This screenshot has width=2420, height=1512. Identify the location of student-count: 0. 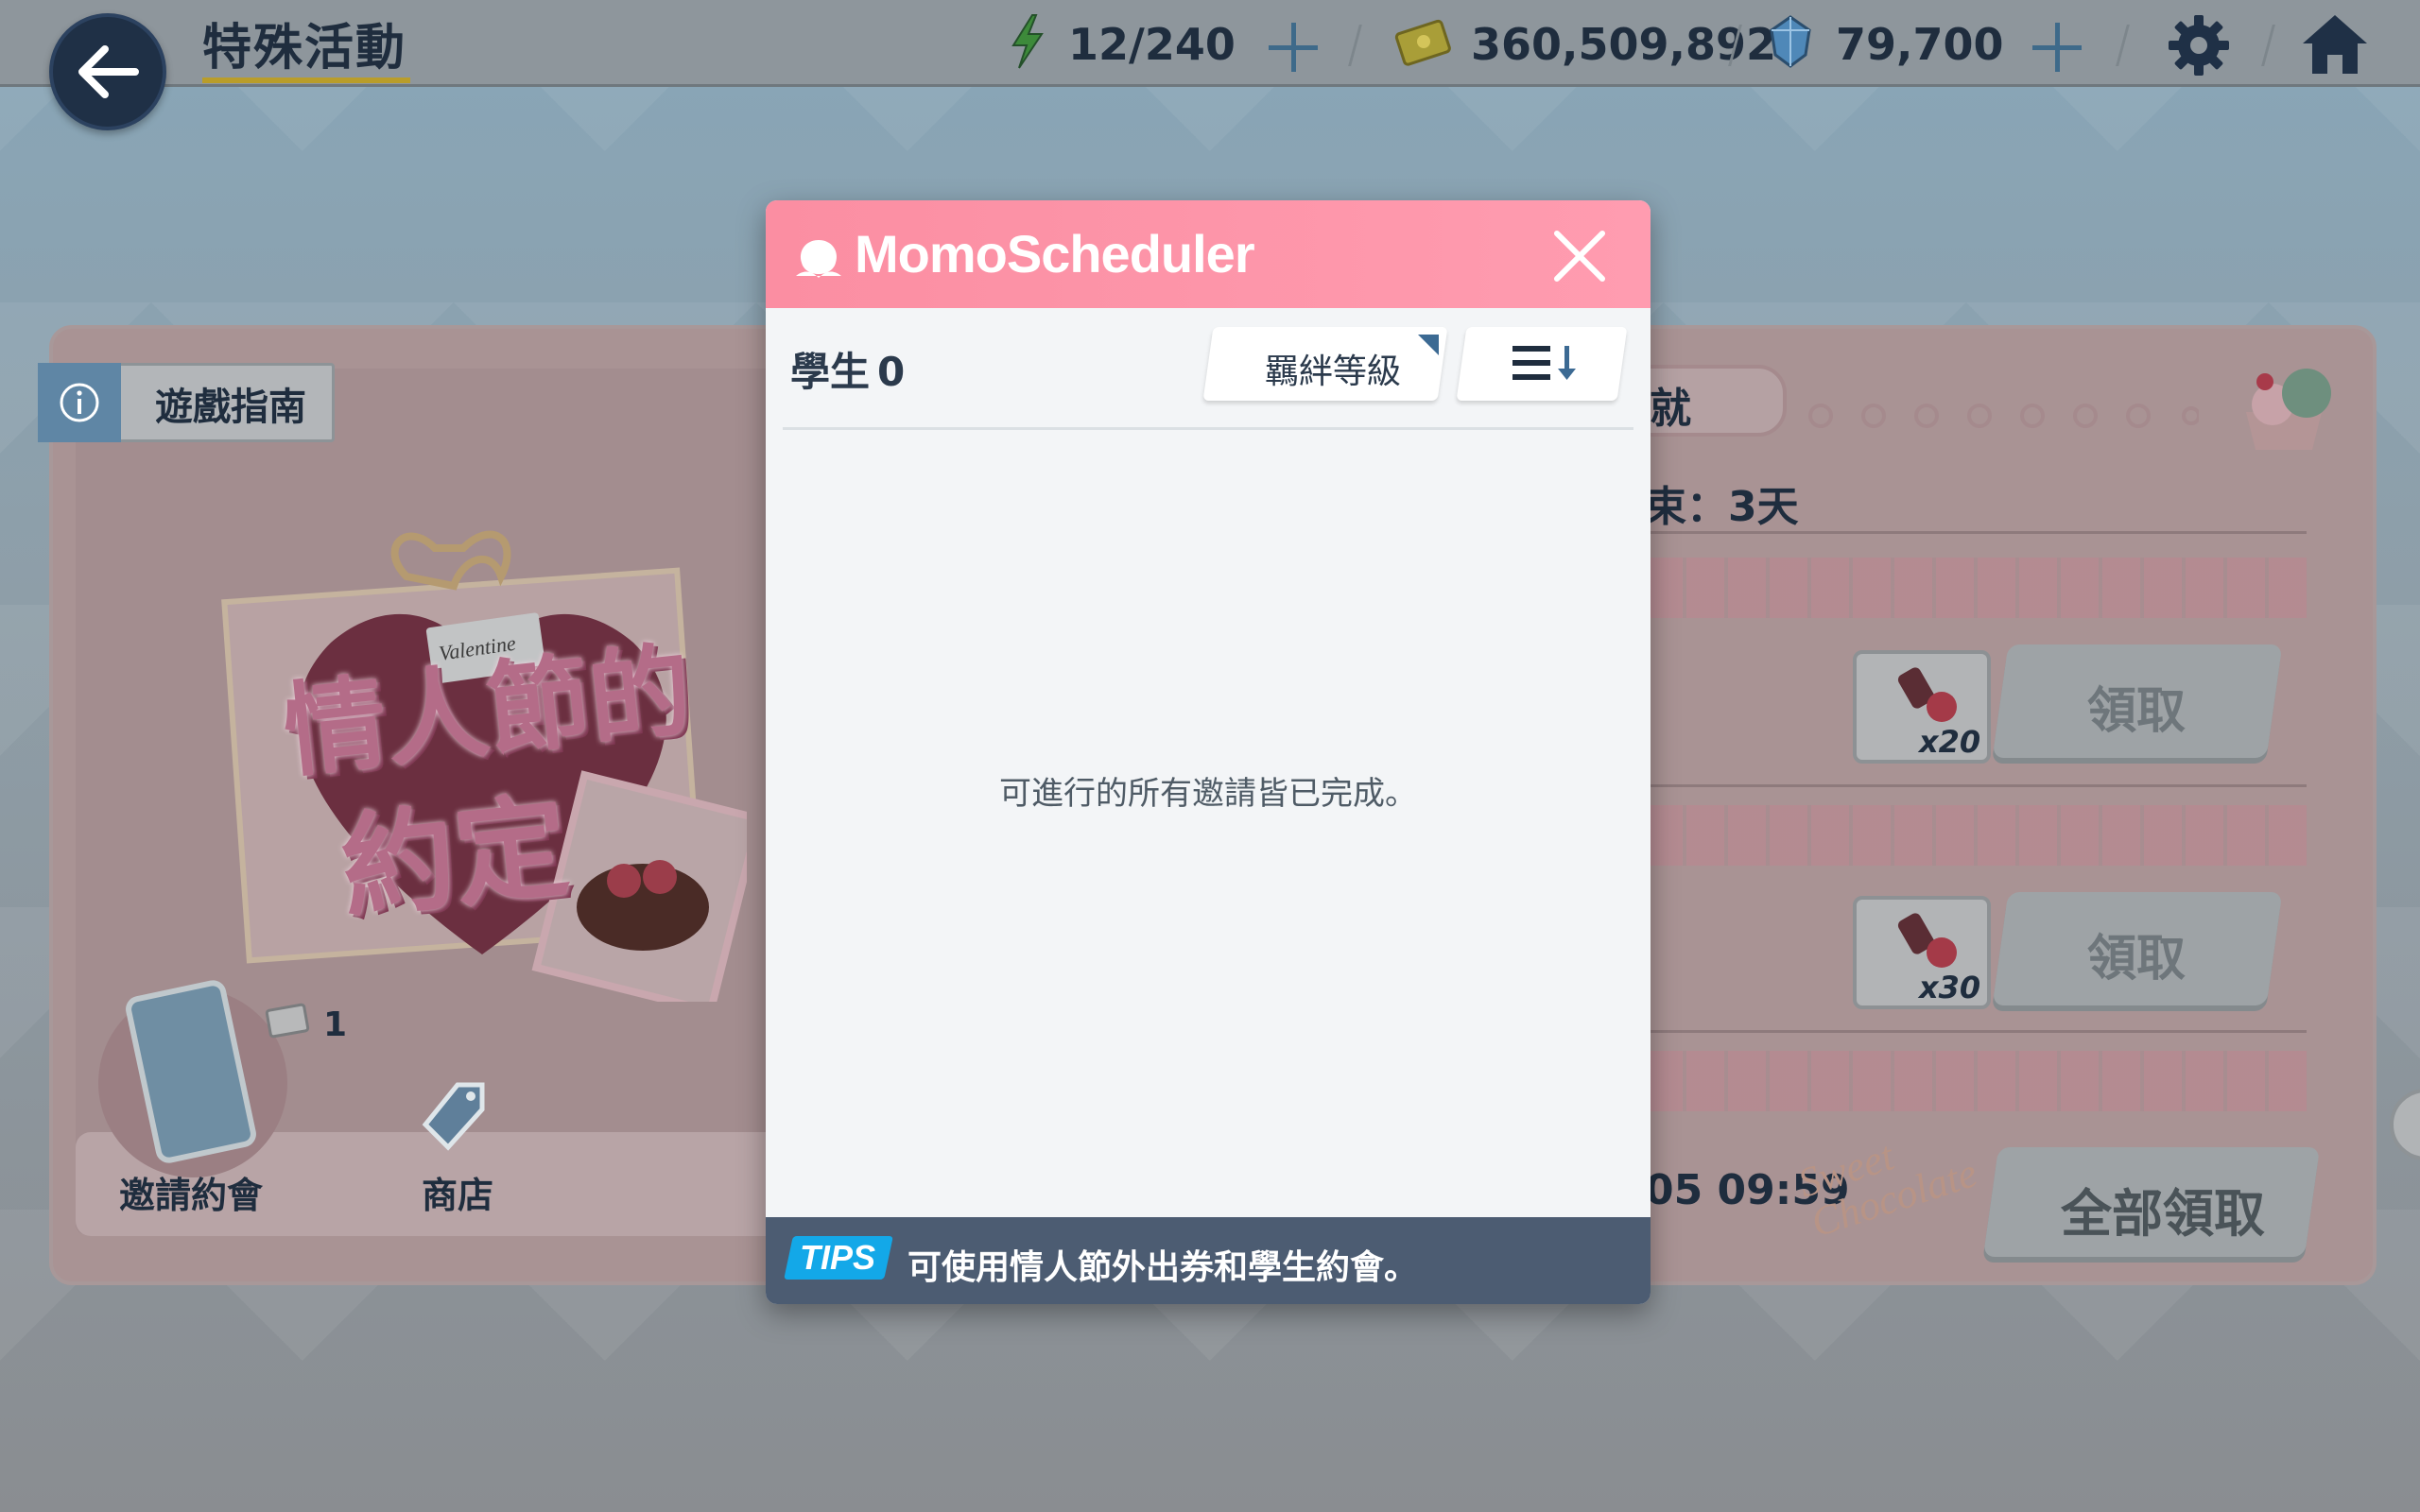
(891, 372).